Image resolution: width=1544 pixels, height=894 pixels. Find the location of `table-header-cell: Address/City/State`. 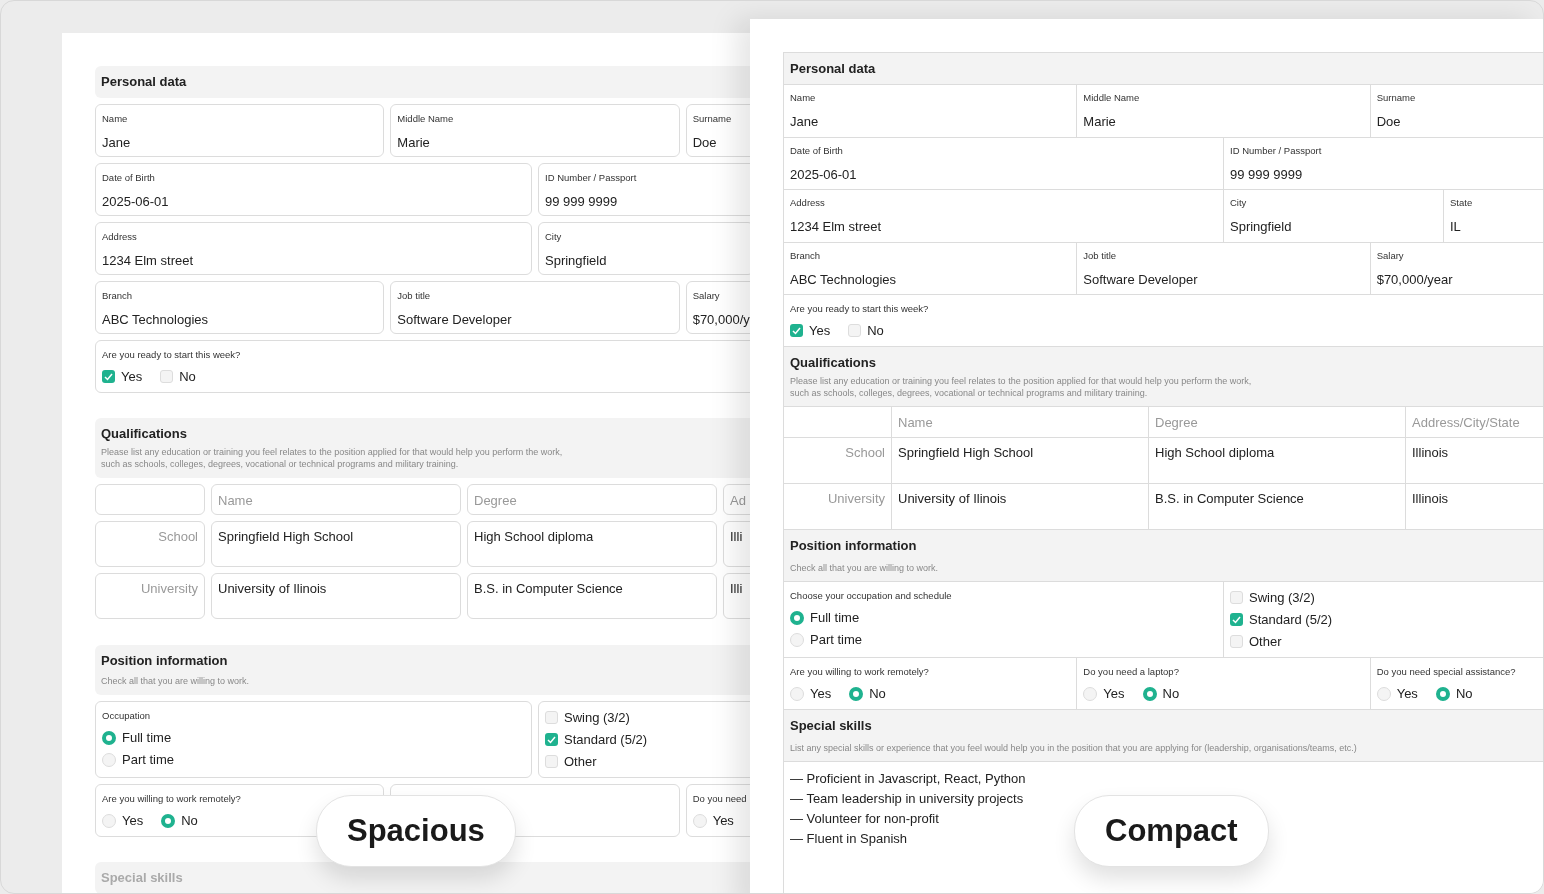

table-header-cell: Address/City/State is located at coordinates (1474, 422).